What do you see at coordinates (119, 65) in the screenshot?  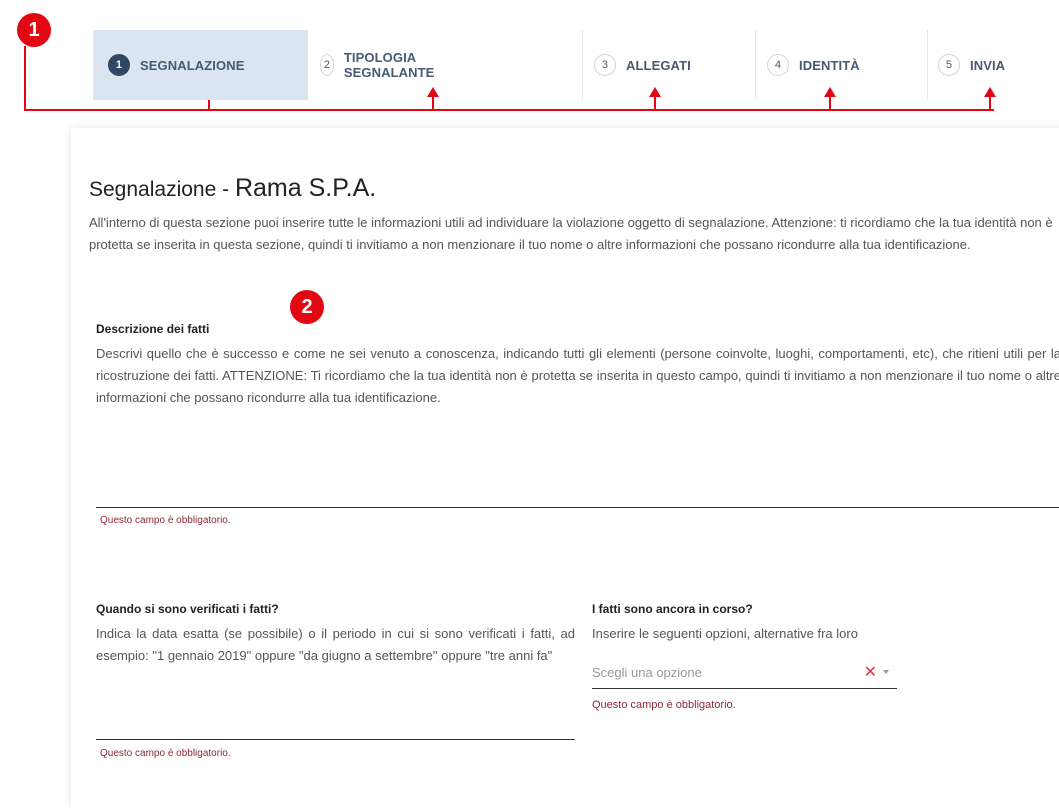 I see `step-number: 1` at bounding box center [119, 65].